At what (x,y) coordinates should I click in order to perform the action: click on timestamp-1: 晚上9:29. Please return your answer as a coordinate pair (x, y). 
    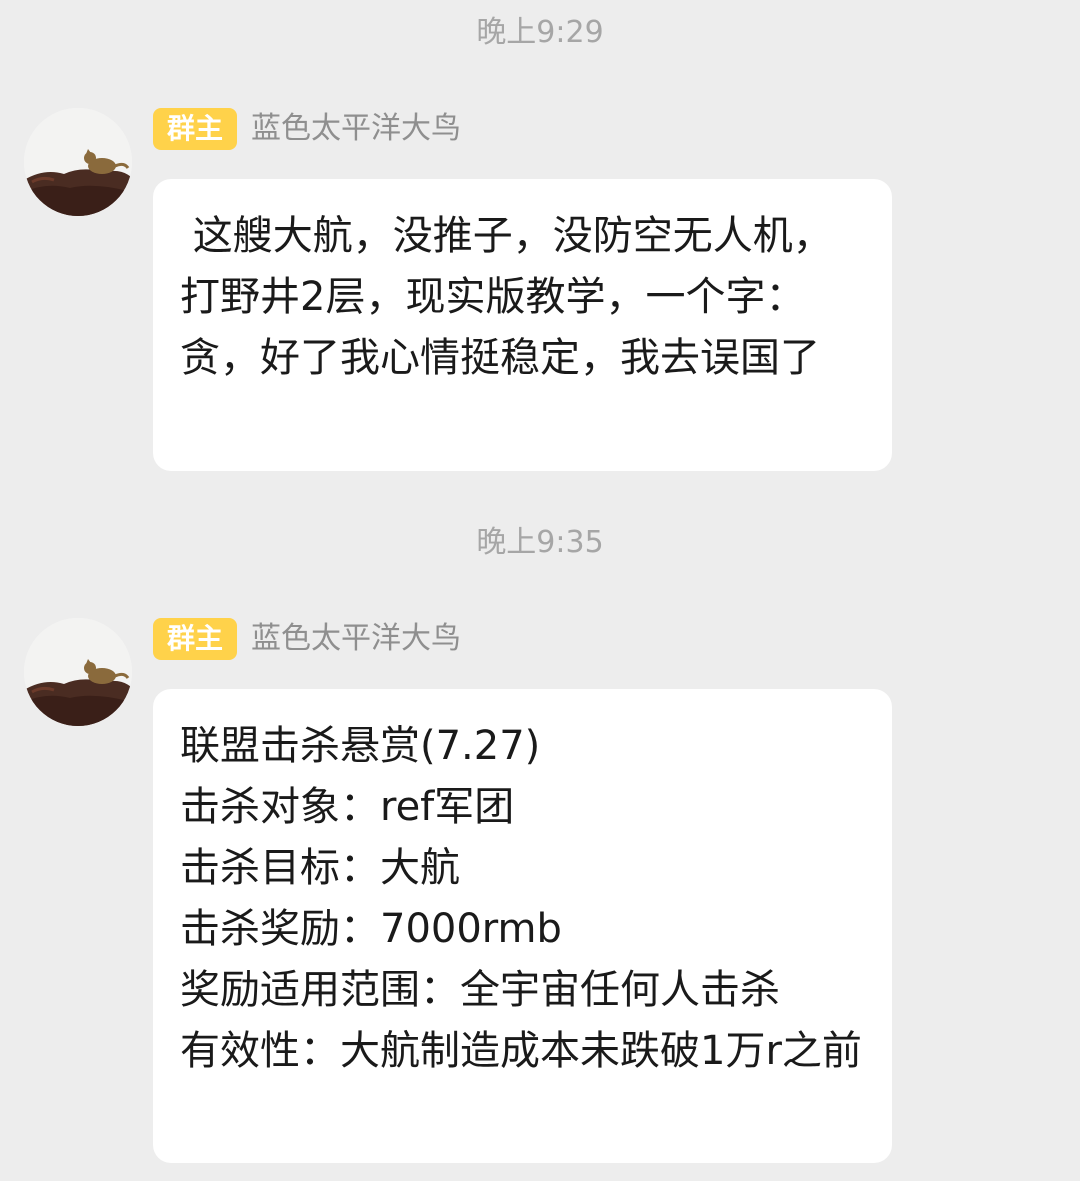
    Looking at the image, I should click on (540, 32).